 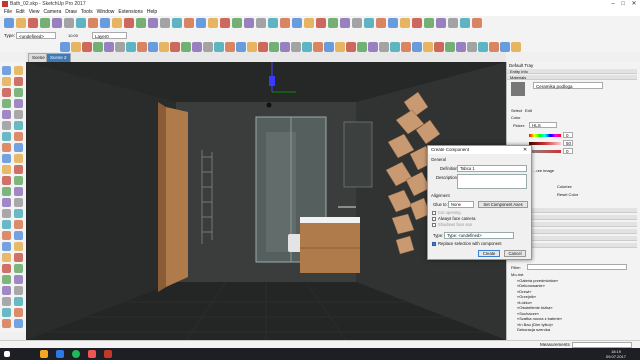 What do you see at coordinates (528, 110) in the screenshot?
I see `tab-edit: Edit` at bounding box center [528, 110].